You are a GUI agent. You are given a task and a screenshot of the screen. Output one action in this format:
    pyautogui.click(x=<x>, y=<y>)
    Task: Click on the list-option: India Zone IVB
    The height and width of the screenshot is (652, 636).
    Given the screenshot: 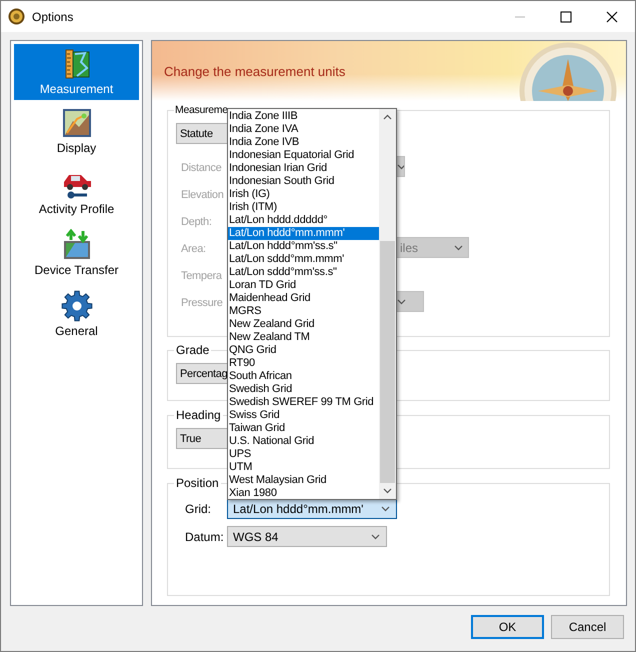 What is the action you would take?
    pyautogui.click(x=303, y=142)
    